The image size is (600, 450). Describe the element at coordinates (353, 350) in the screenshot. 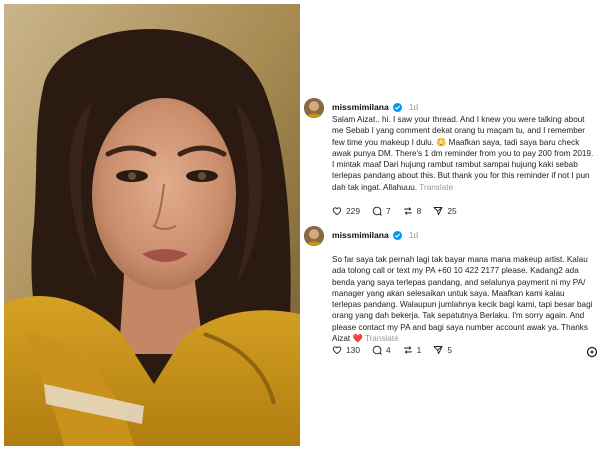

I see `like-count: 130` at that location.